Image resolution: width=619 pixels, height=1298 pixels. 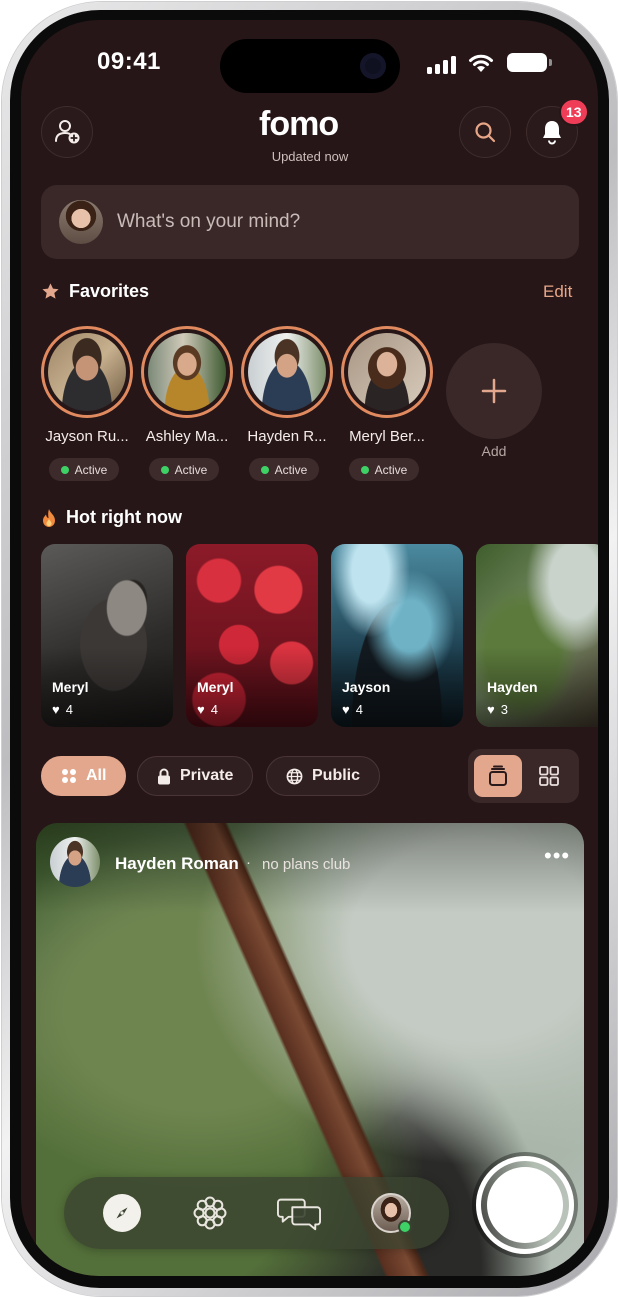 I want to click on tab-feed, so click(x=210, y=1213).